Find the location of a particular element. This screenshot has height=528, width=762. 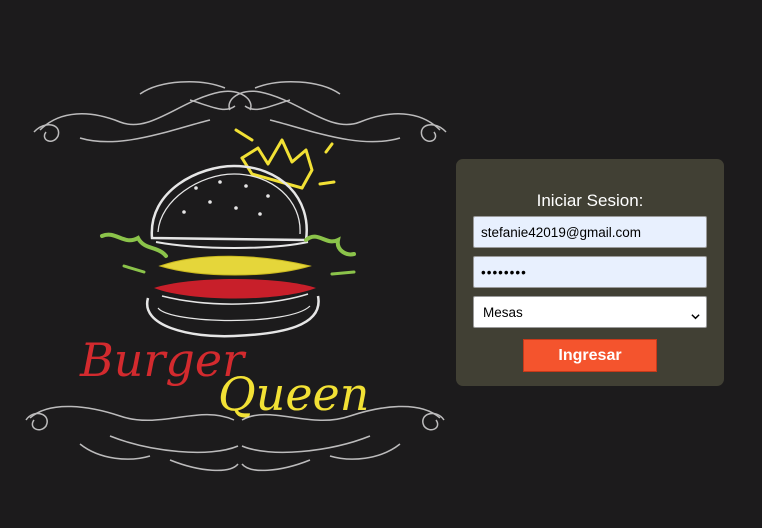

role-select-value: Mesas is located at coordinates (503, 312).